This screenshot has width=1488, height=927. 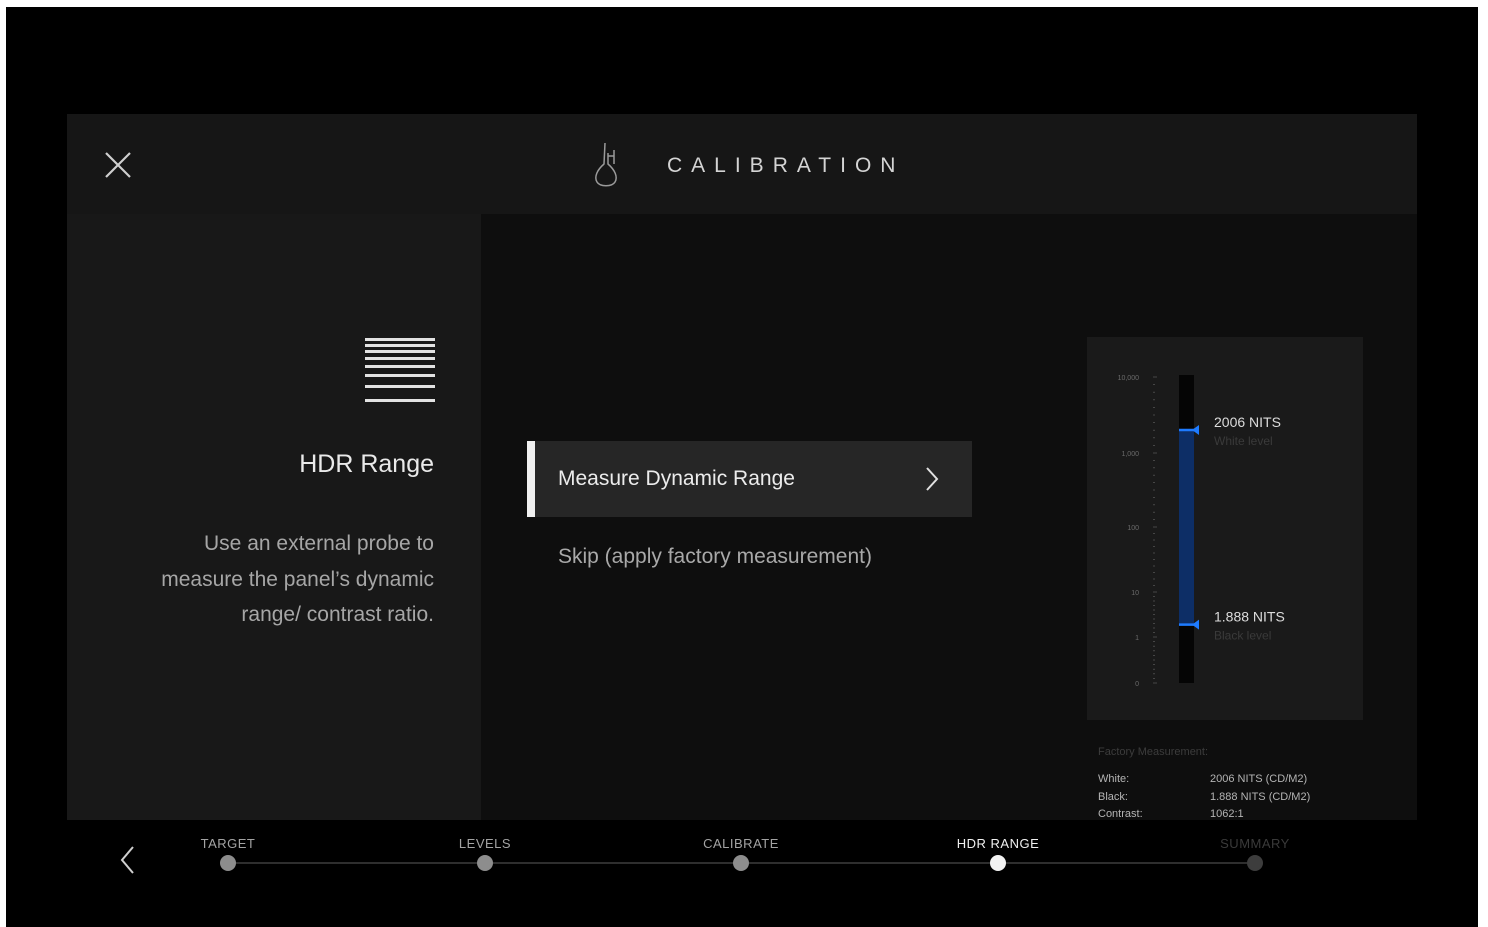 I want to click on factory-white-value: 2006 NITS (CD/M2), so click(x=1259, y=779).